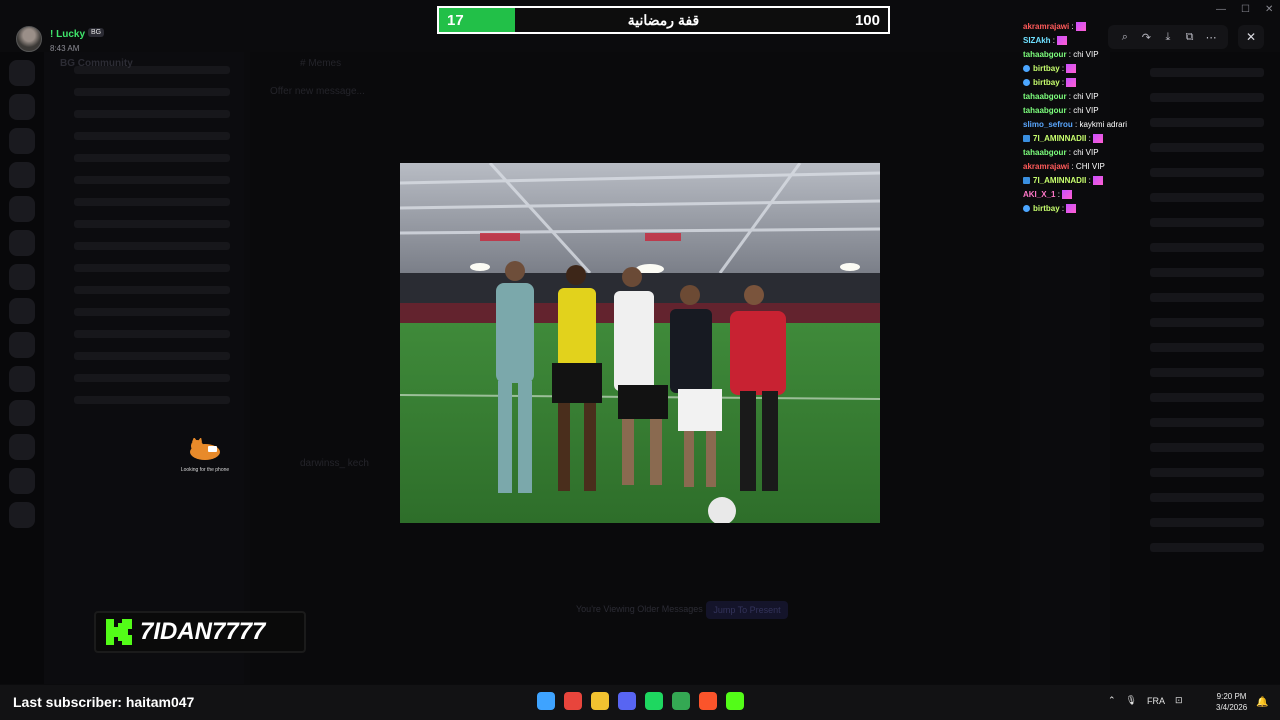  Describe the element at coordinates (1245, 9) in the screenshot. I see `maximize-window-icon: ☐` at that location.